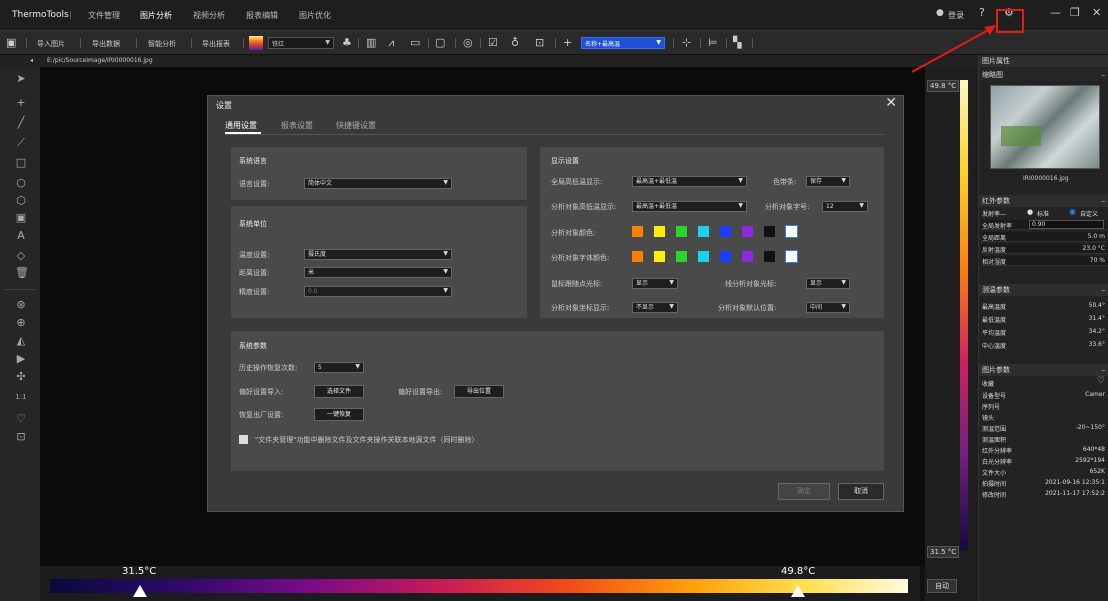  Describe the element at coordinates (378, 183) in the screenshot. I see `language-select: 简体中文 ▼` at that location.